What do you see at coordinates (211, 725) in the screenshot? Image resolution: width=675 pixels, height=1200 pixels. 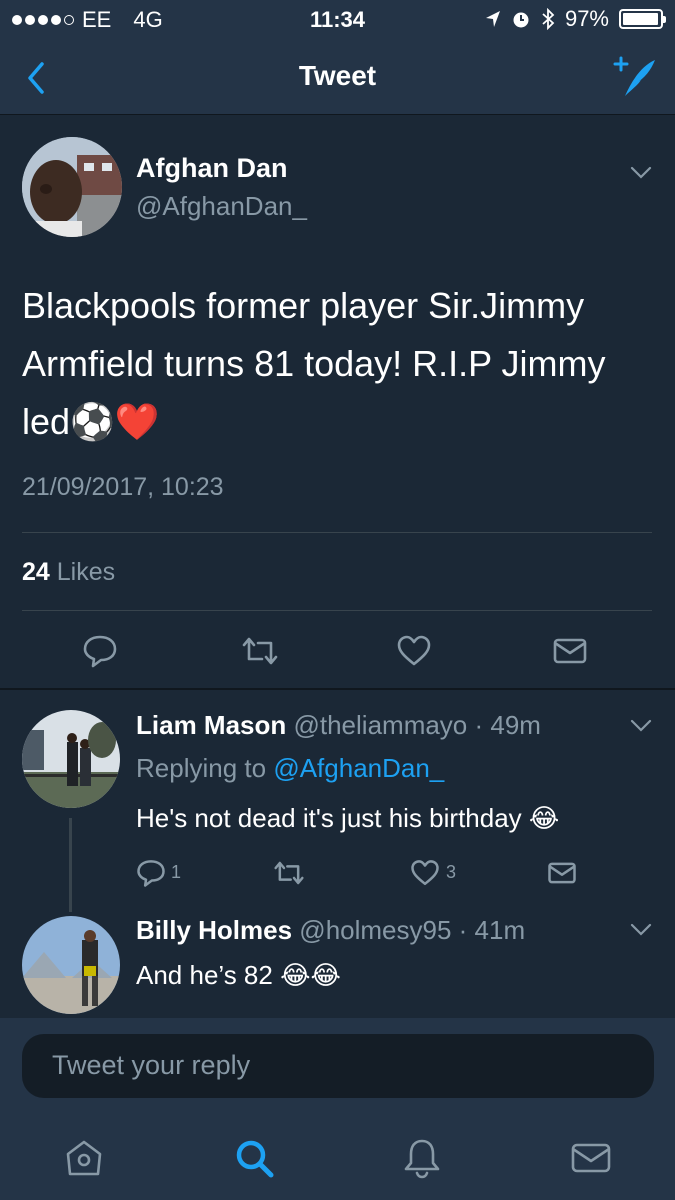 I see `reply-author-name: Liam Mason` at bounding box center [211, 725].